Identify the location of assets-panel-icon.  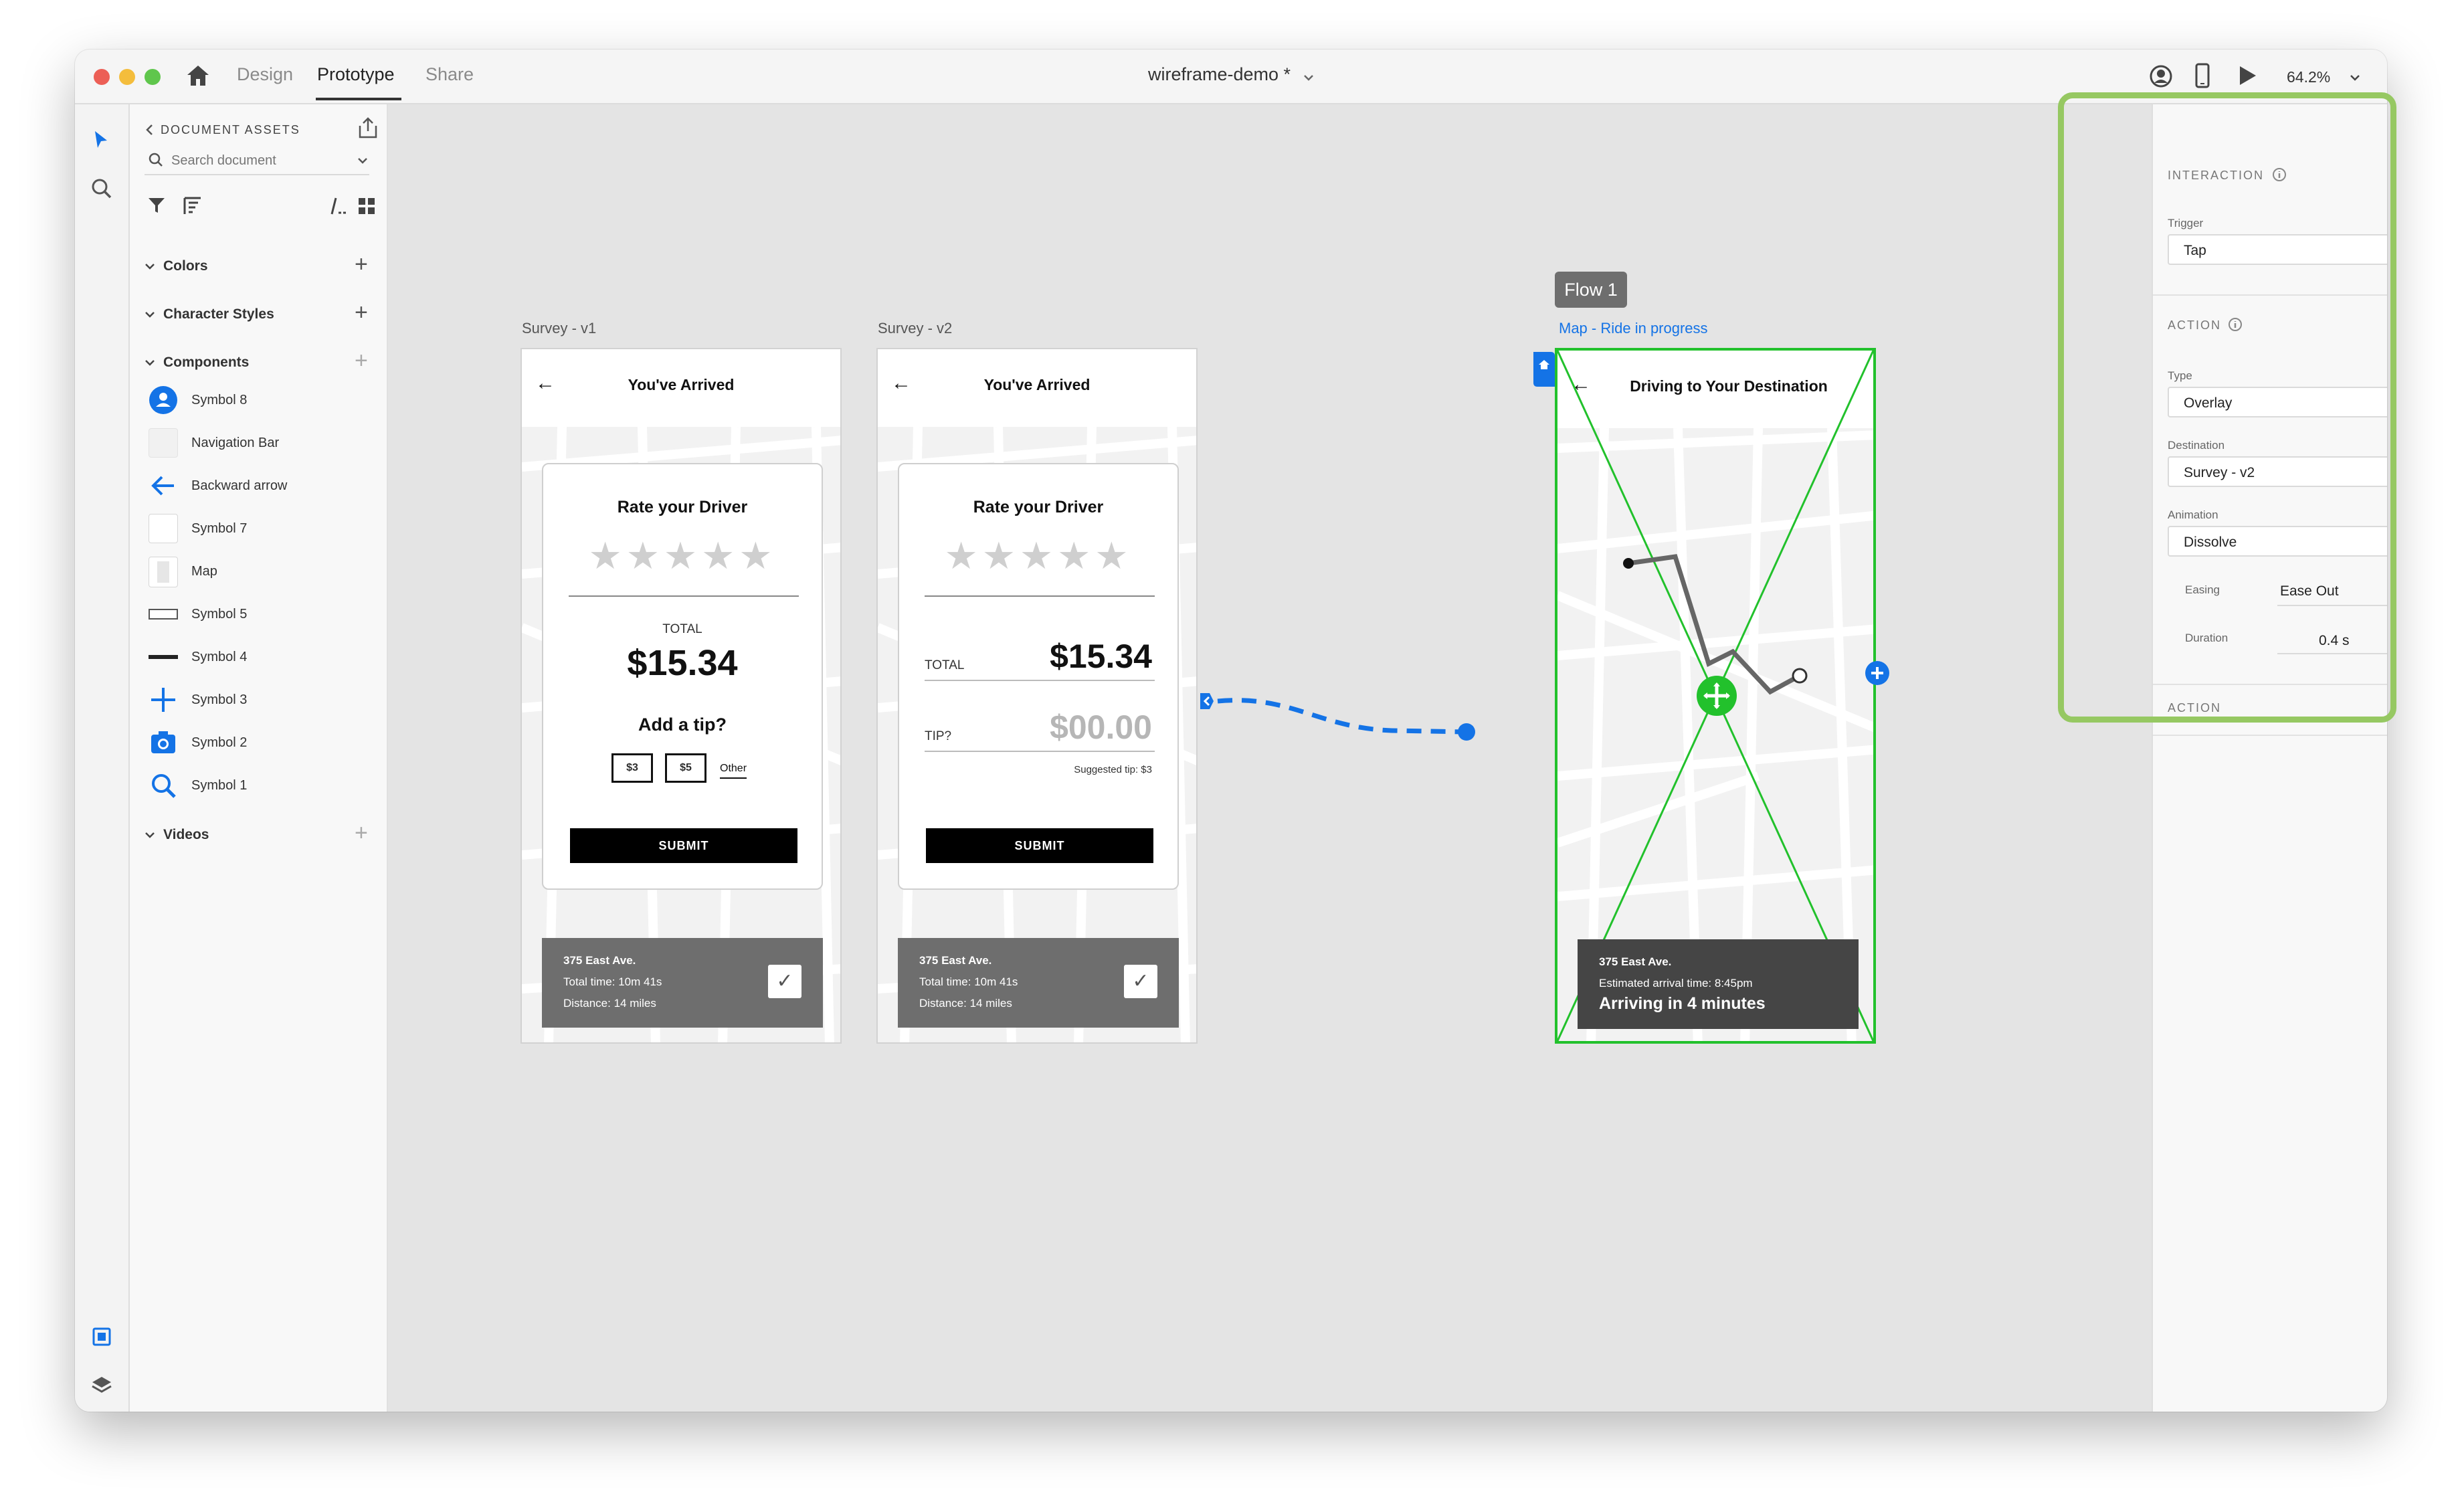
(102, 1336).